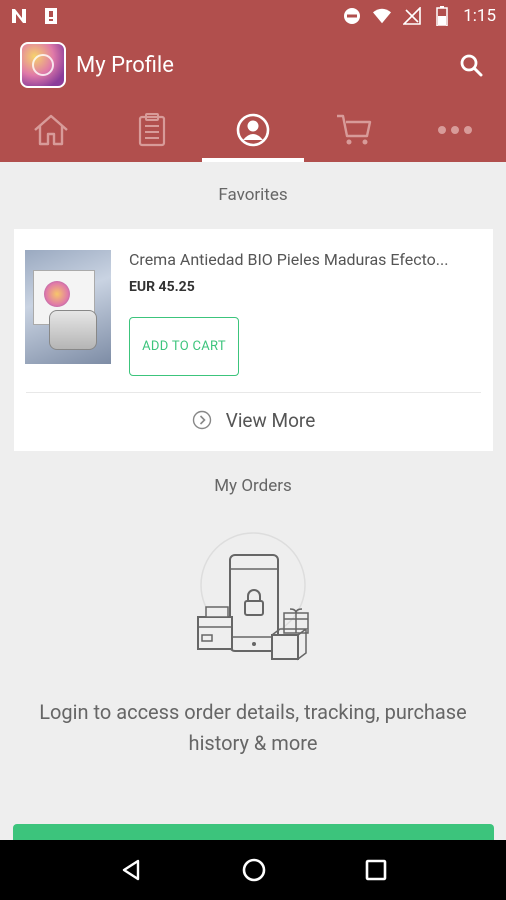  I want to click on cart-icon, so click(354, 129).